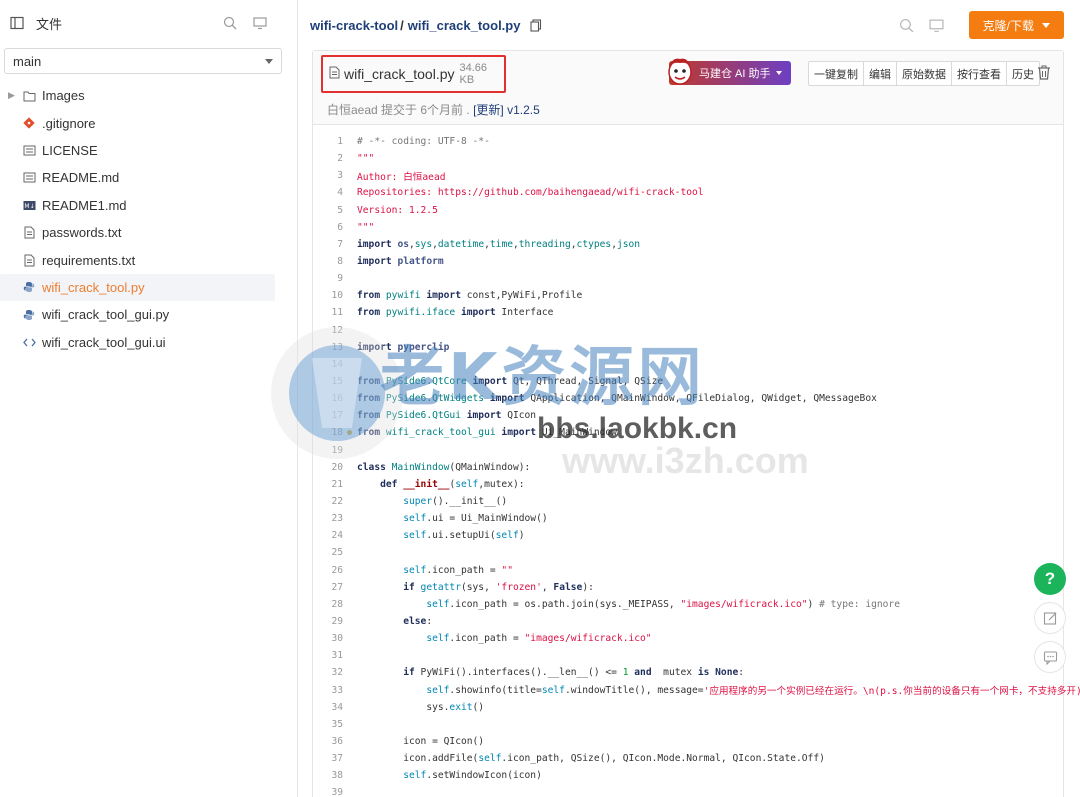  I want to click on code-token: Version: 1.2.5, so click(397, 210).